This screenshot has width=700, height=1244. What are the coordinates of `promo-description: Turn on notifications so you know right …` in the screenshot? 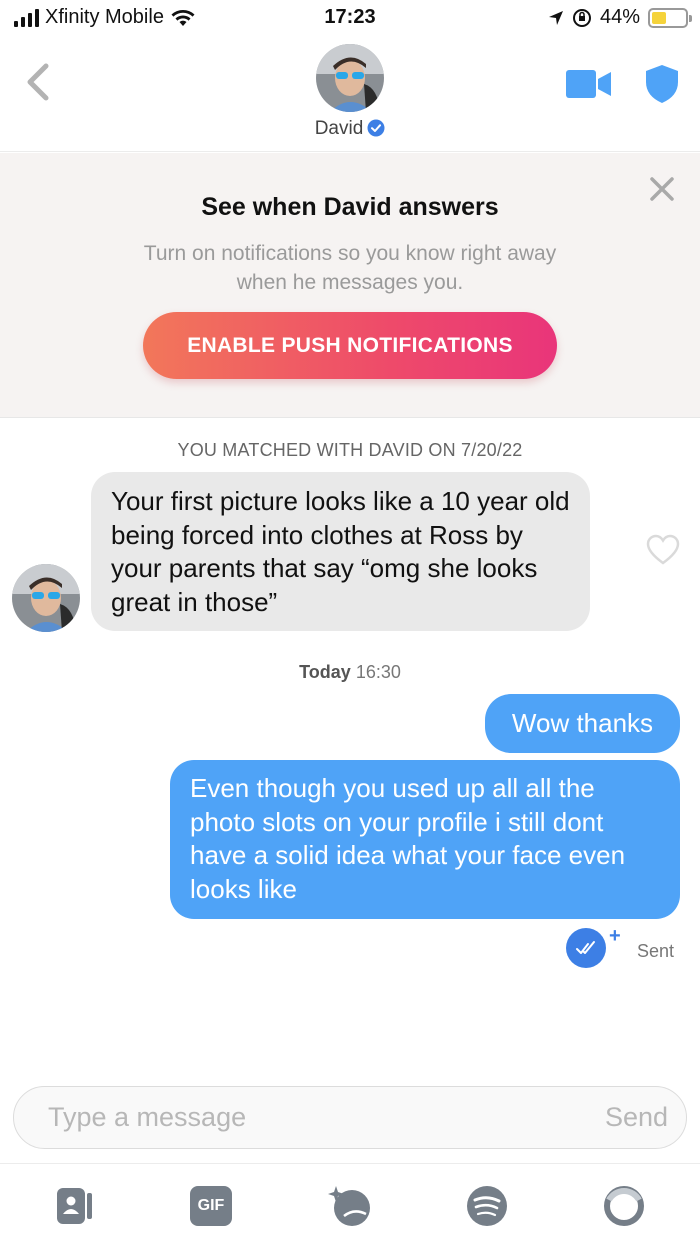 It's located at (350, 268).